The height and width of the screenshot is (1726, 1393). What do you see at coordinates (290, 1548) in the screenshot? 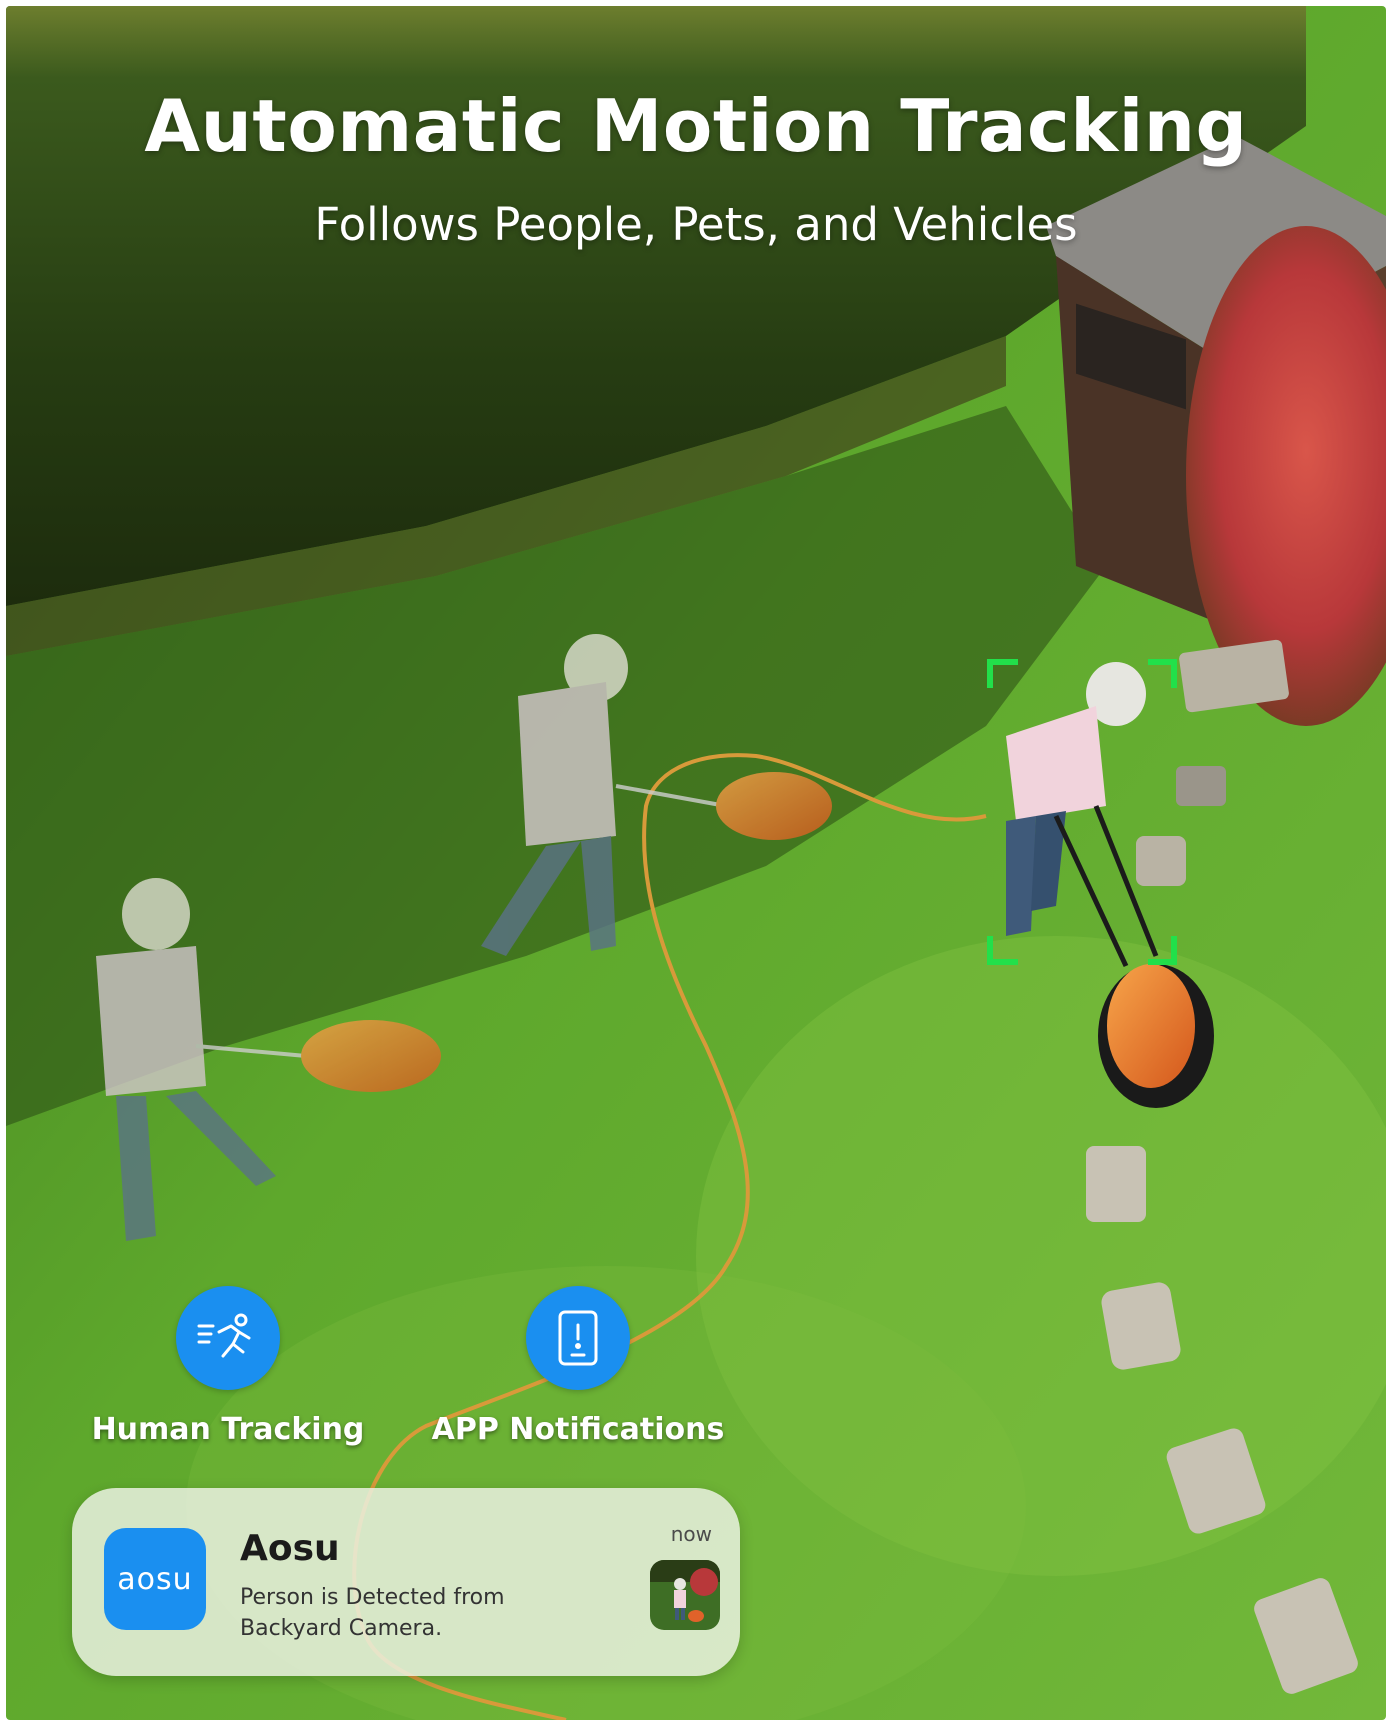
I see `notification-app-name: Aosu` at bounding box center [290, 1548].